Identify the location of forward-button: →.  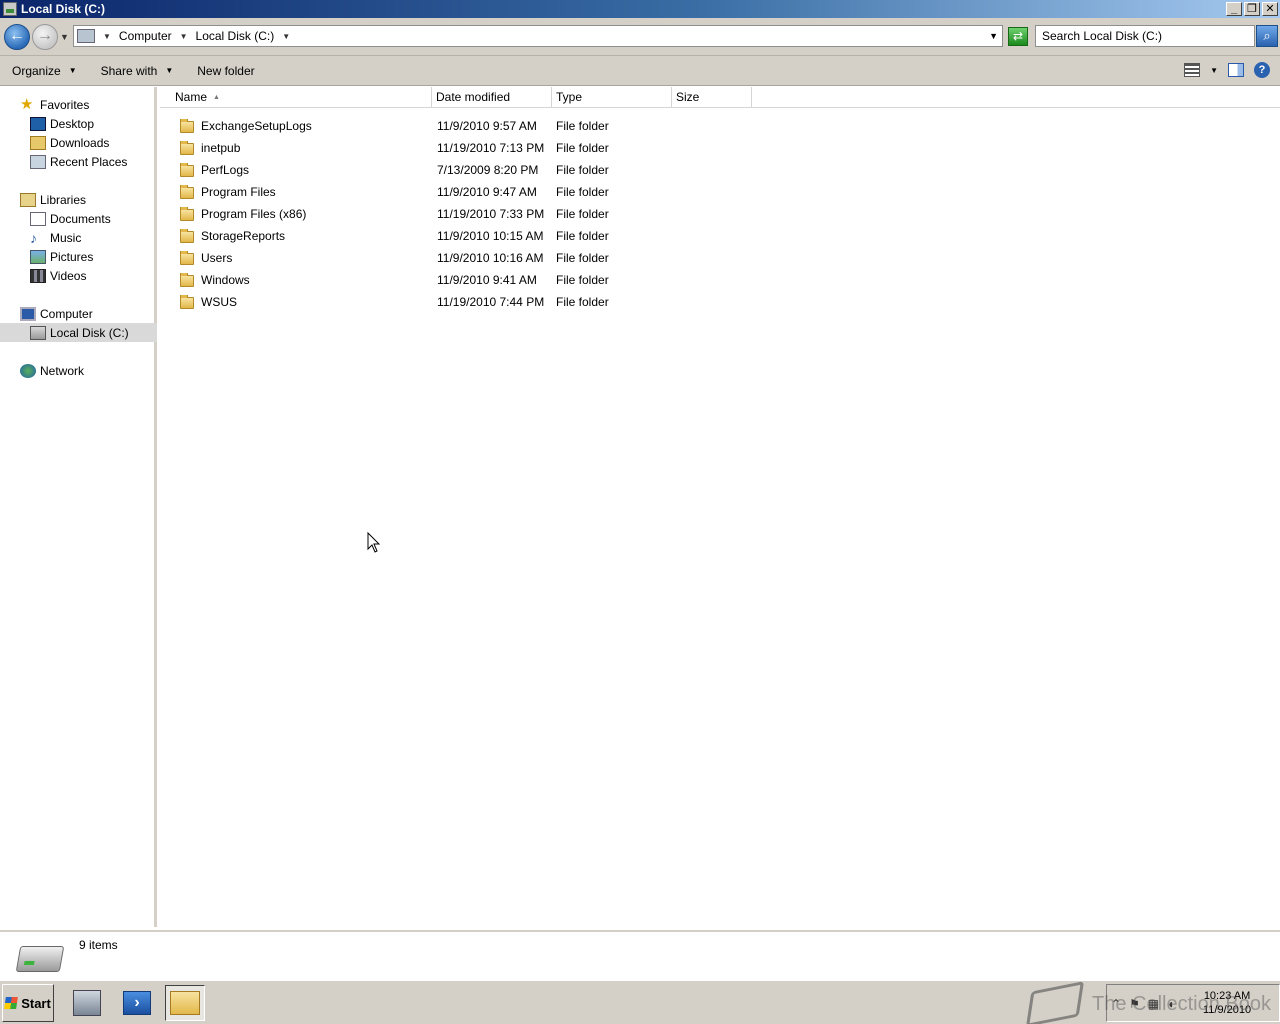
(45, 37).